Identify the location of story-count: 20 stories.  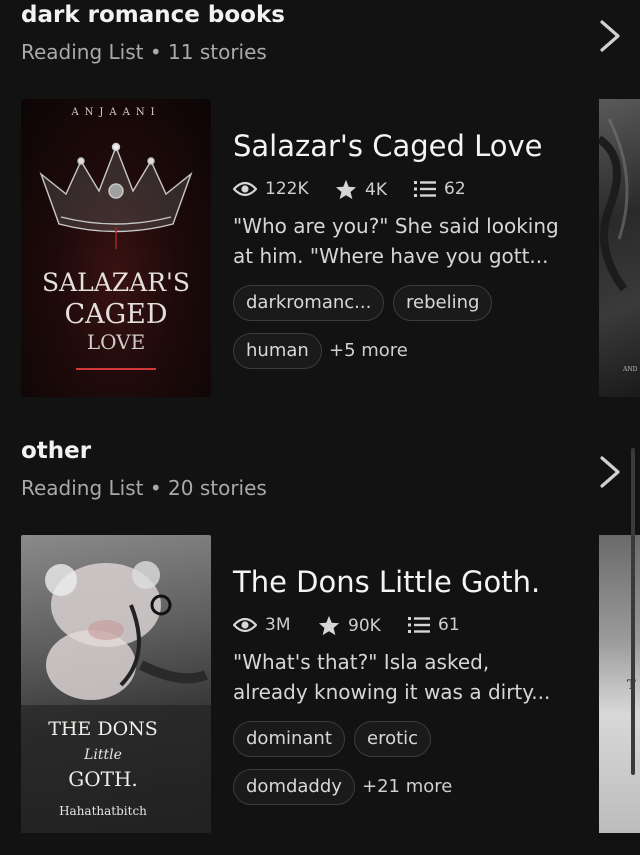
(217, 488).